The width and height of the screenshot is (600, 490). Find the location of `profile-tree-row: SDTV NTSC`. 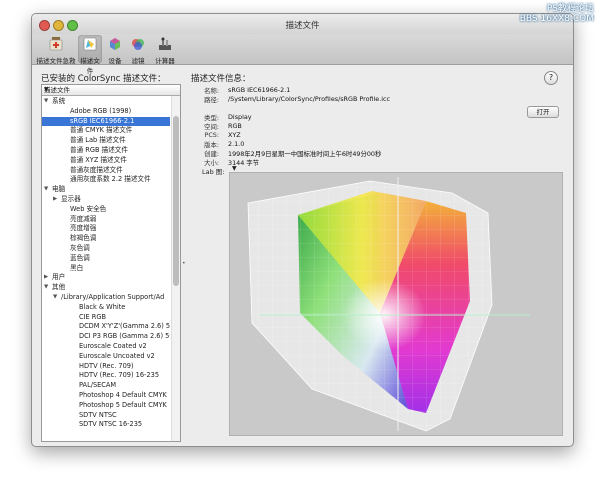

profile-tree-row: SDTV NTSC is located at coordinates (106, 416).